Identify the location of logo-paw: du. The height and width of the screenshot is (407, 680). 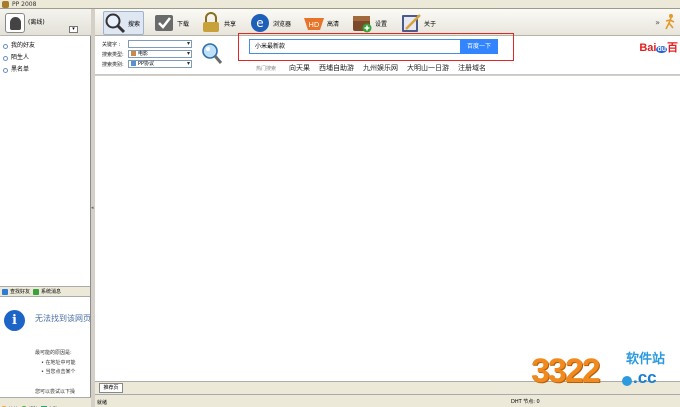
(661, 49).